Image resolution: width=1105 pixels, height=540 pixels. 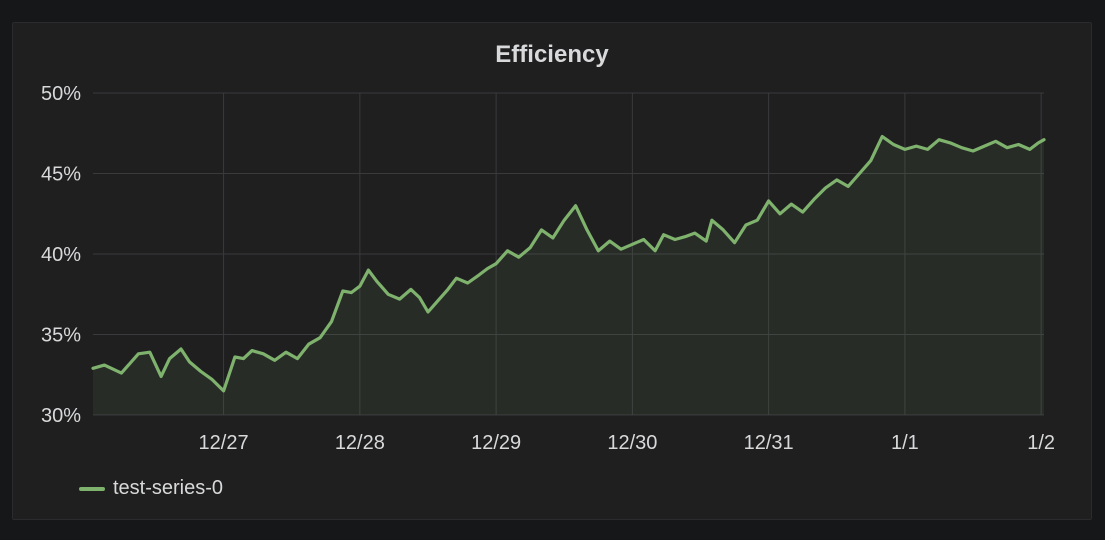 I want to click on x-tick-label: 12/31, so click(x=769, y=443).